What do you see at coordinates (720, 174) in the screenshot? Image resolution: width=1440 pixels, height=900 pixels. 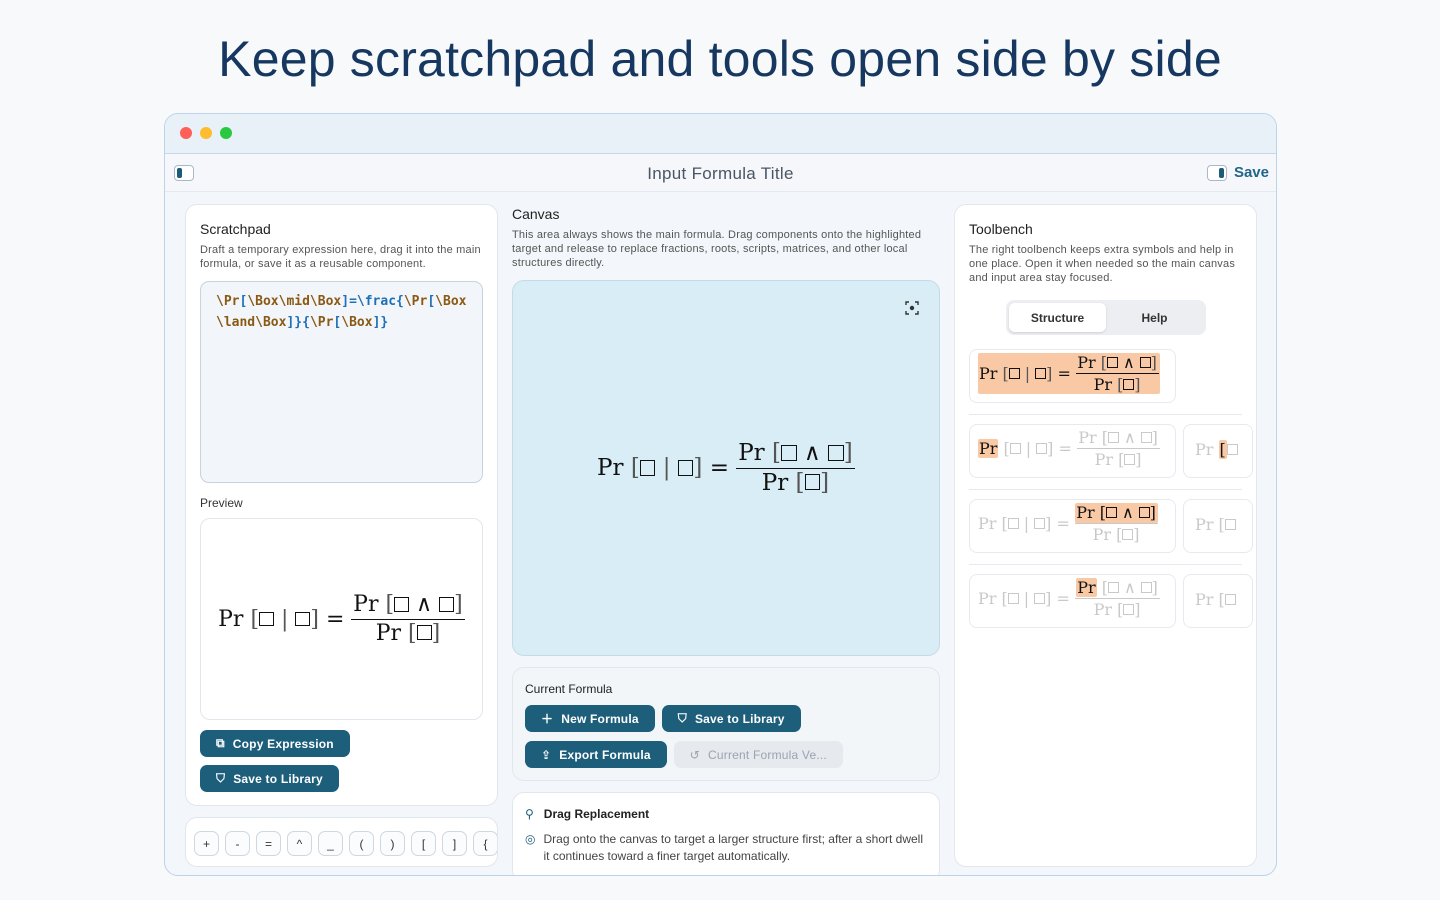 I see `formula-title-input: Input Formula Title` at bounding box center [720, 174].